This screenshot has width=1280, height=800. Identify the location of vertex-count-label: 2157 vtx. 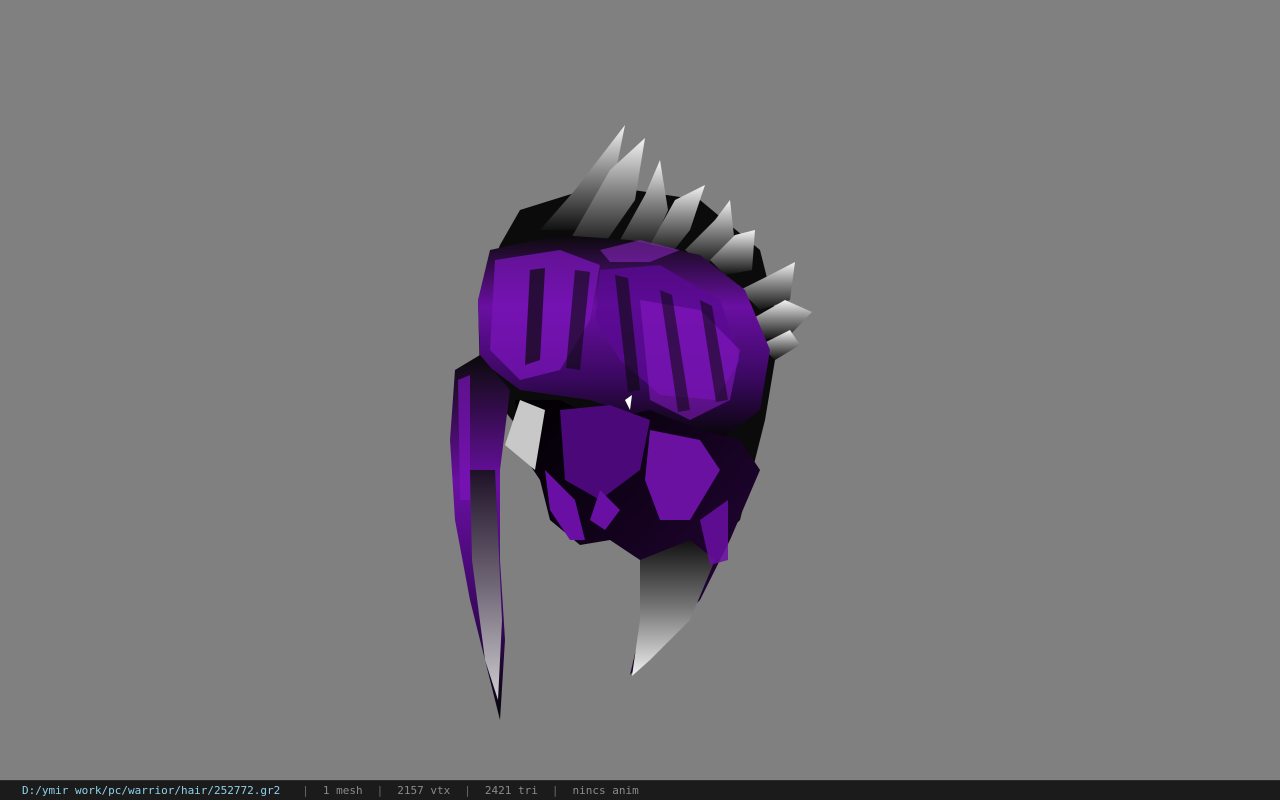
(424, 790).